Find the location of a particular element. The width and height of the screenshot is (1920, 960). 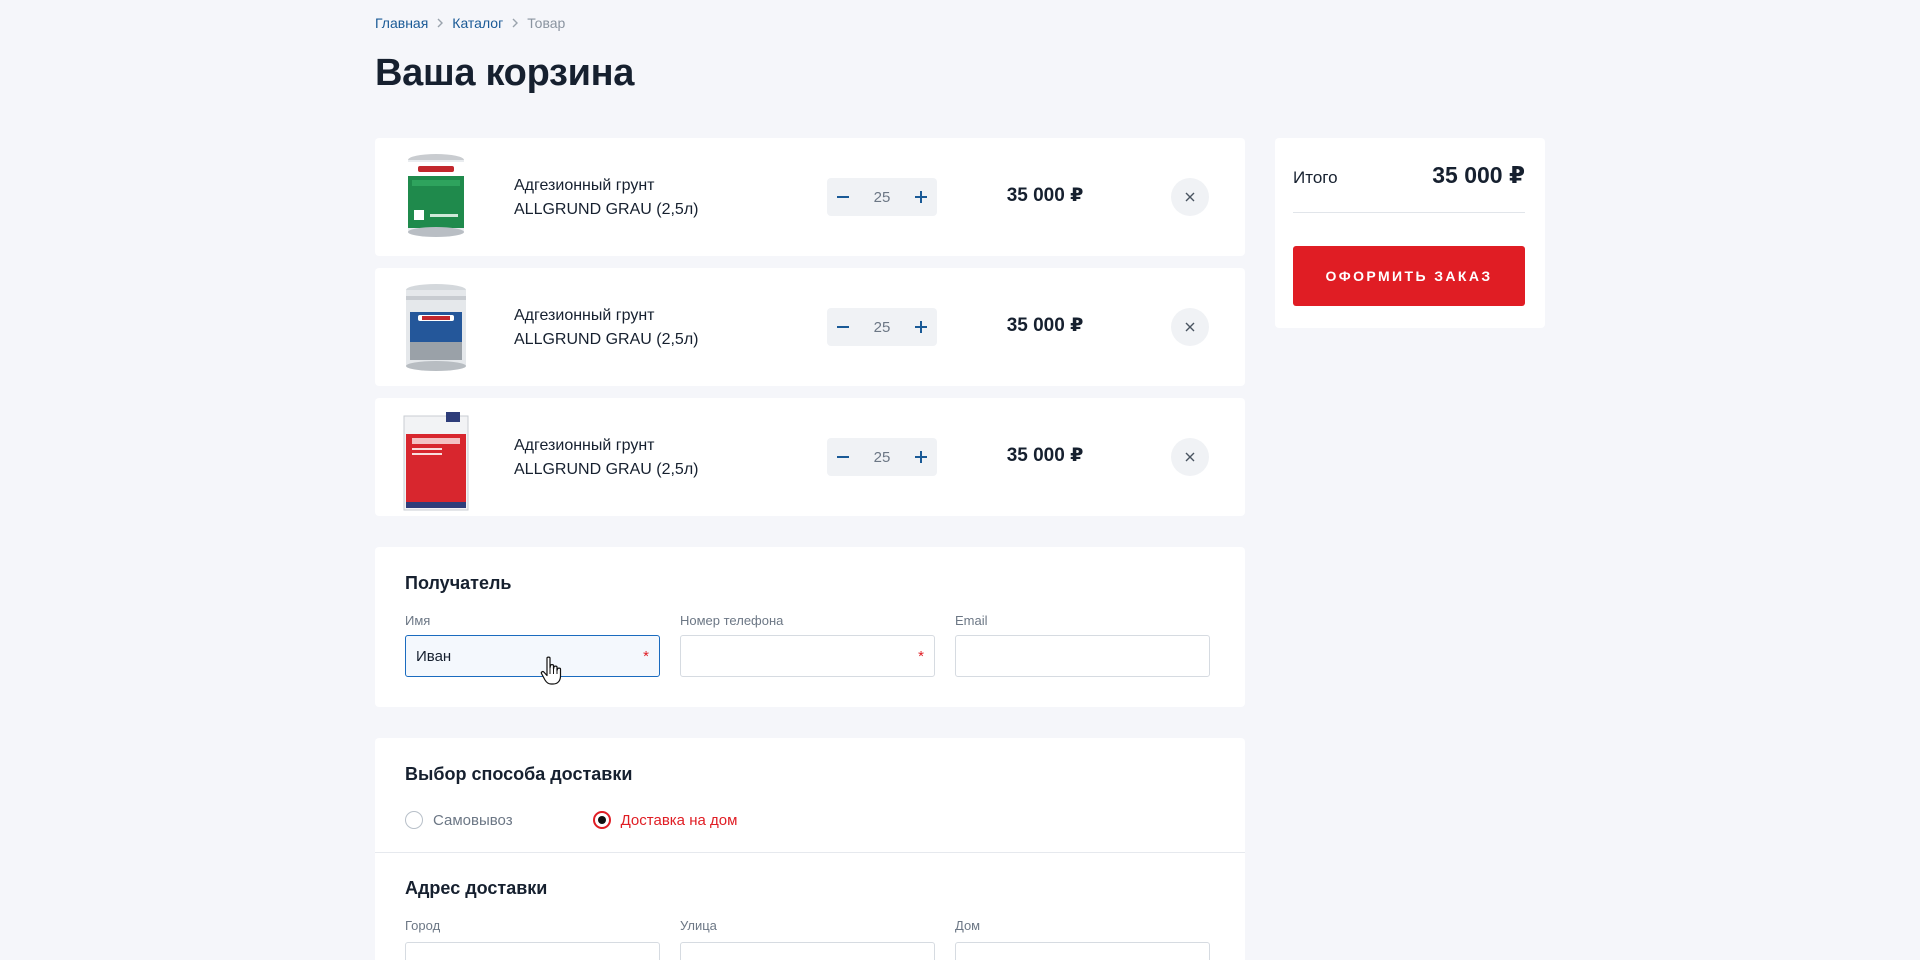

radio-circle-icon is located at coordinates (414, 820).